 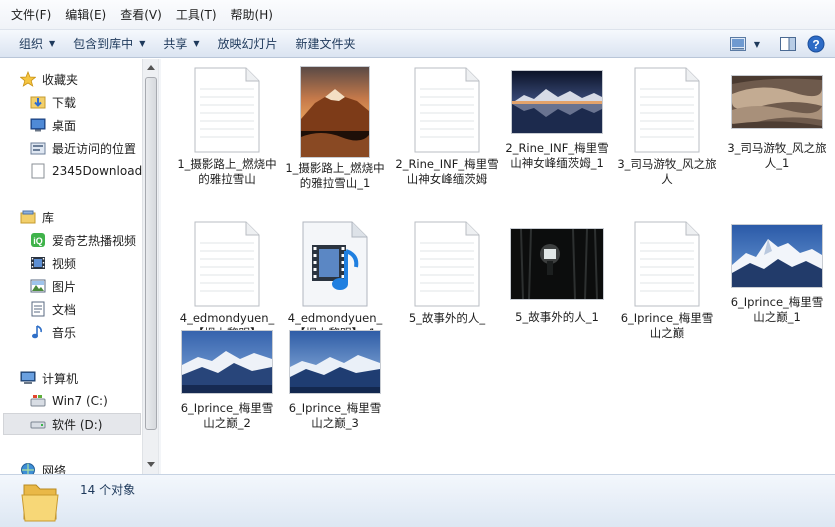 What do you see at coordinates (38, 125) in the screenshot?
I see `desktop-icon` at bounding box center [38, 125].